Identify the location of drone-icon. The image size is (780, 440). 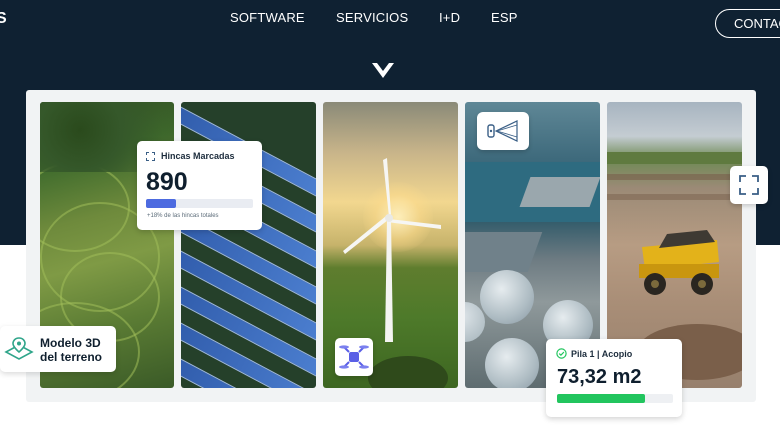
(354, 357).